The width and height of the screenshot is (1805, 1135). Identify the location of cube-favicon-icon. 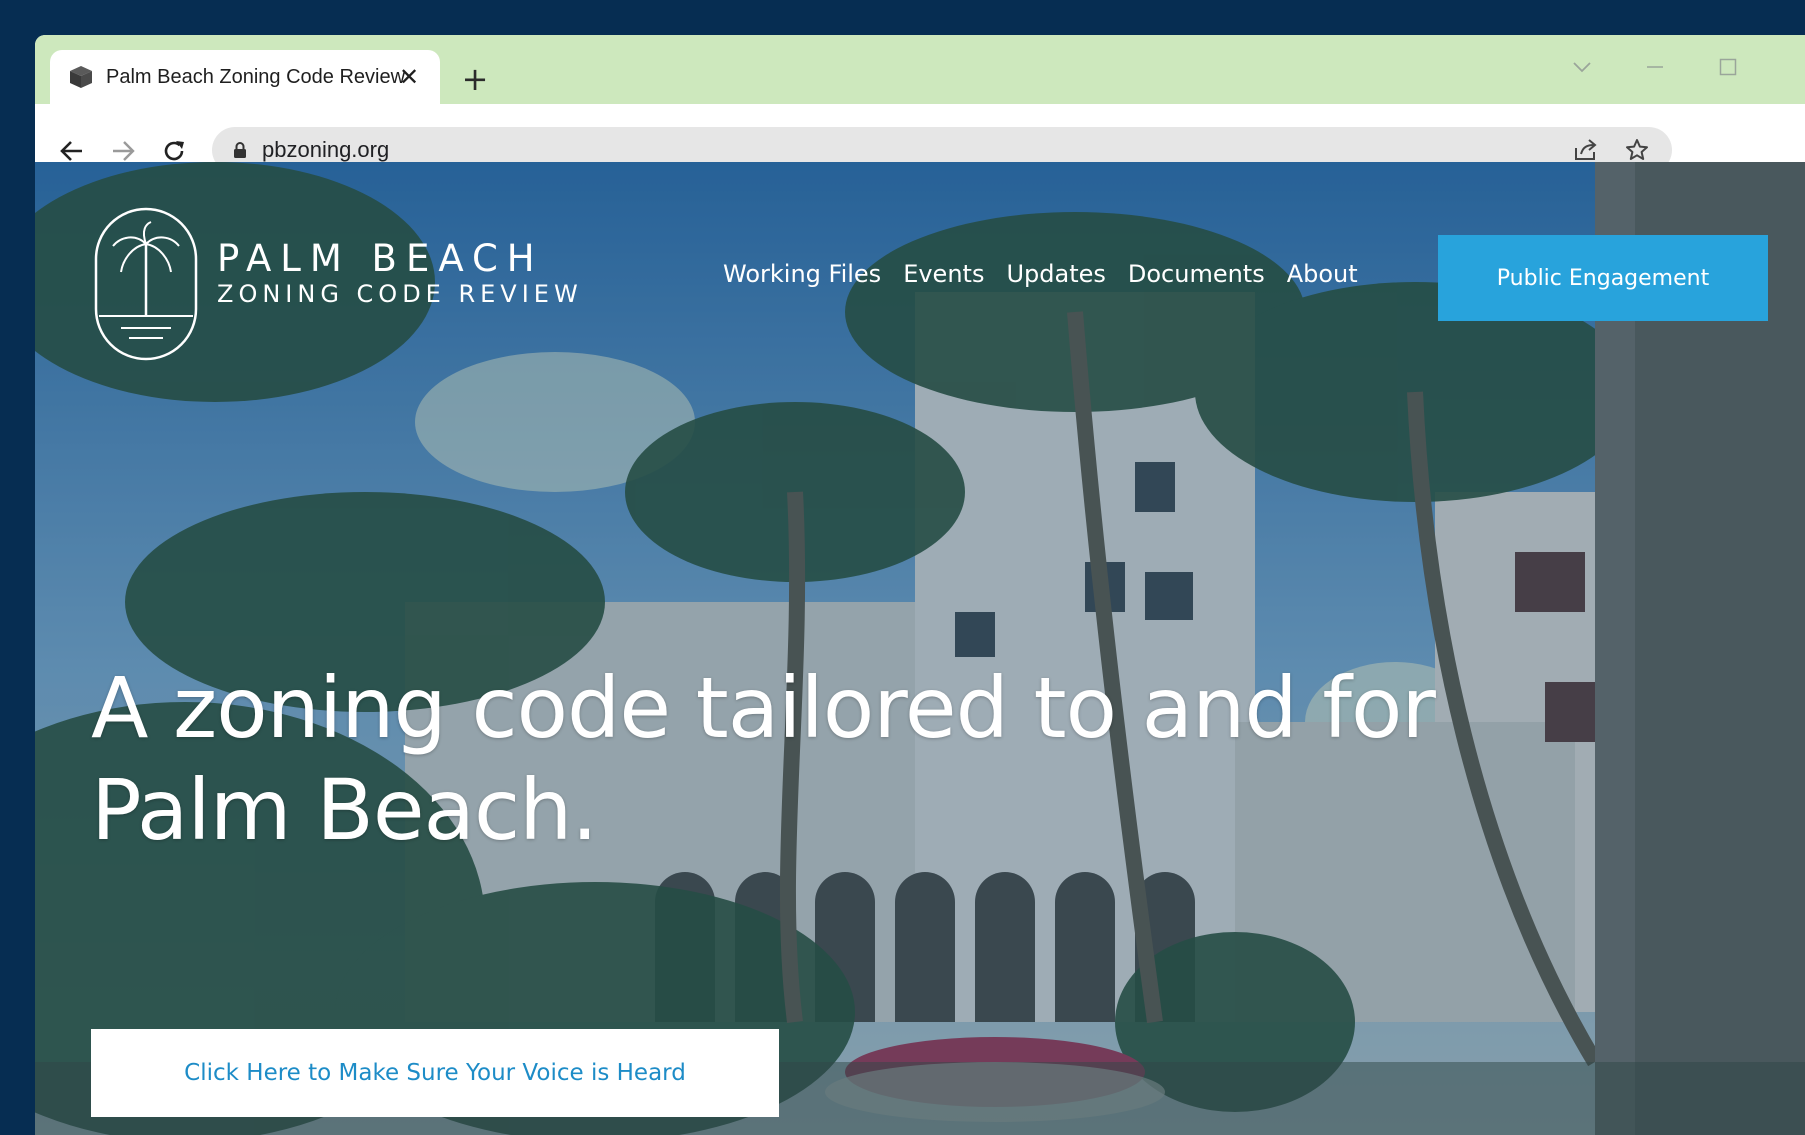
(81, 77).